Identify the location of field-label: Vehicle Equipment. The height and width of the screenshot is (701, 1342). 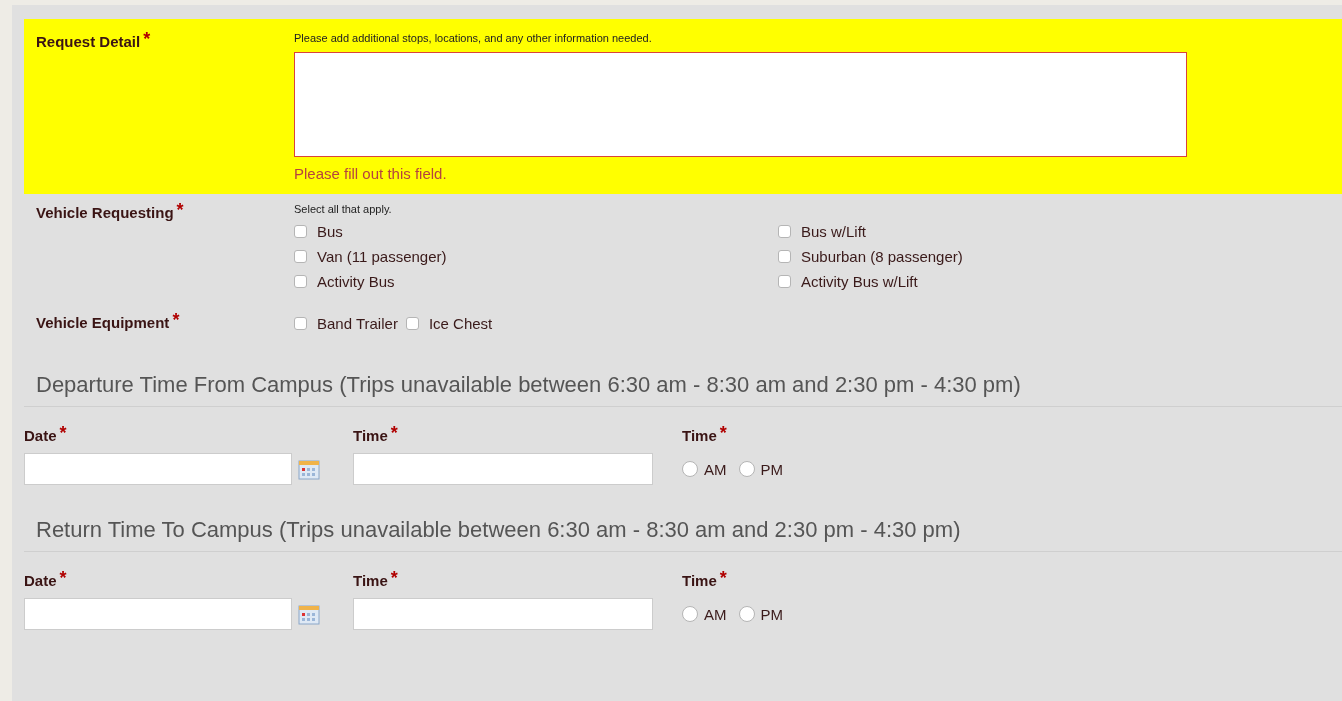
(103, 322).